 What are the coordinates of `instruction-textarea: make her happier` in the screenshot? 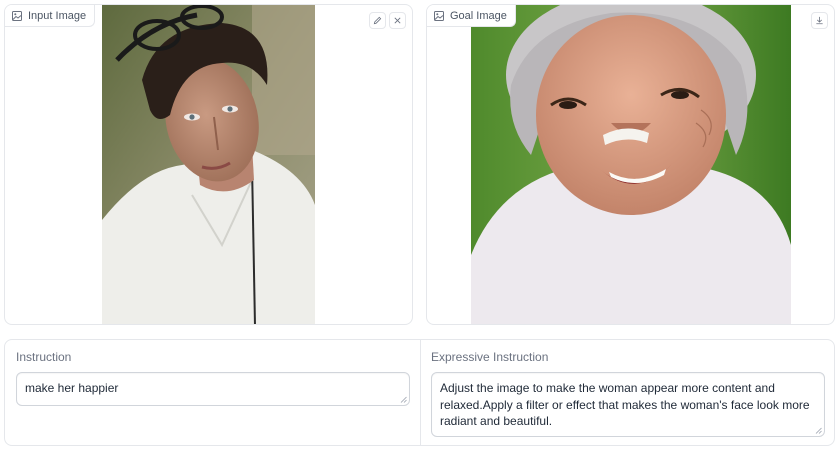 It's located at (213, 389).